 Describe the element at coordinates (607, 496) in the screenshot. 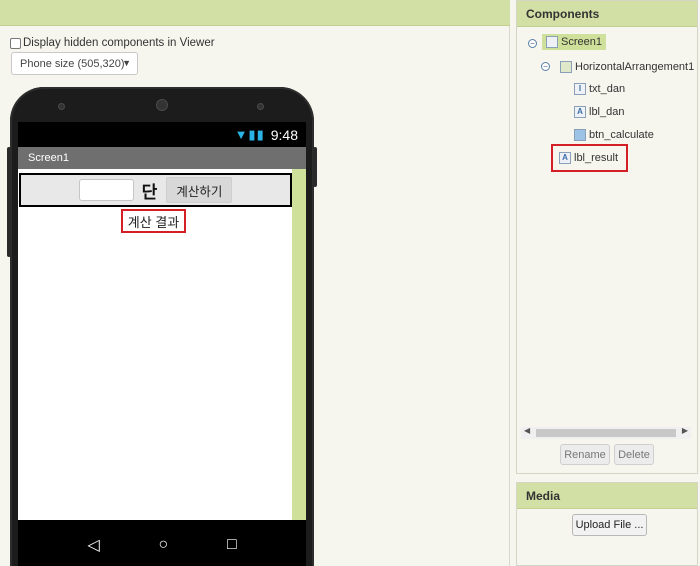

I see `media-title: Media` at that location.